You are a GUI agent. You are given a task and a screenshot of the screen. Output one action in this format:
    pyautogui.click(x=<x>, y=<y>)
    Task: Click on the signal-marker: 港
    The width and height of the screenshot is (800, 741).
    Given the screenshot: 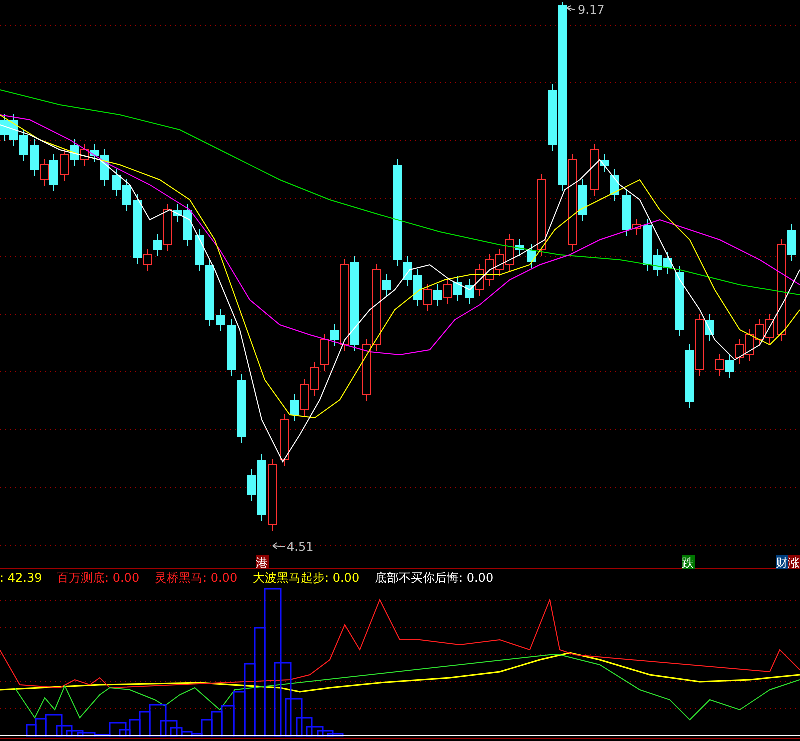 What is the action you would take?
    pyautogui.click(x=262, y=562)
    